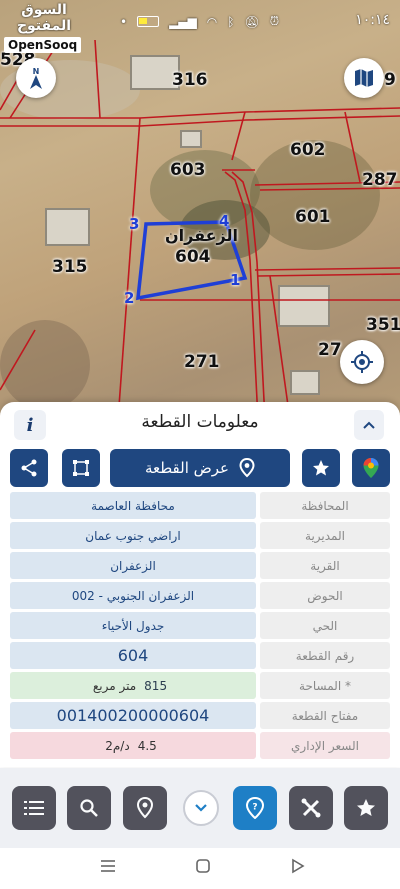 This screenshot has height=889, width=400. Describe the element at coordinates (133, 745) in the screenshot. I see `detail-value: د/م2 4.5` at that location.